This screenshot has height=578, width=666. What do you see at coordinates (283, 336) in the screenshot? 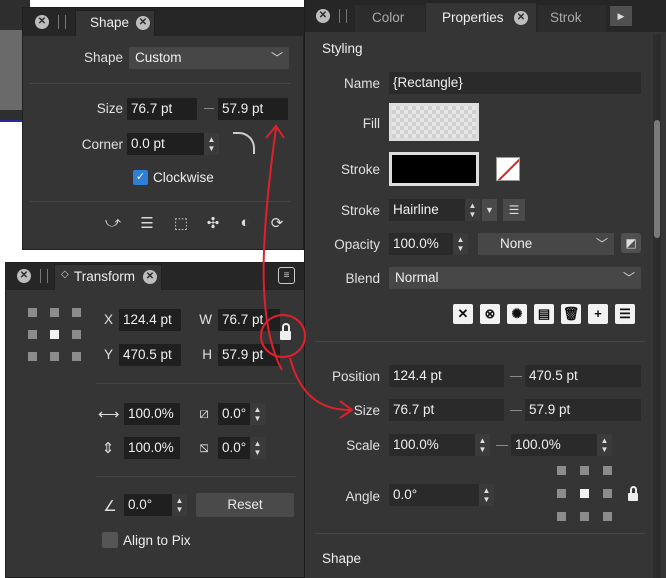
I see `annotation-circle` at bounding box center [283, 336].